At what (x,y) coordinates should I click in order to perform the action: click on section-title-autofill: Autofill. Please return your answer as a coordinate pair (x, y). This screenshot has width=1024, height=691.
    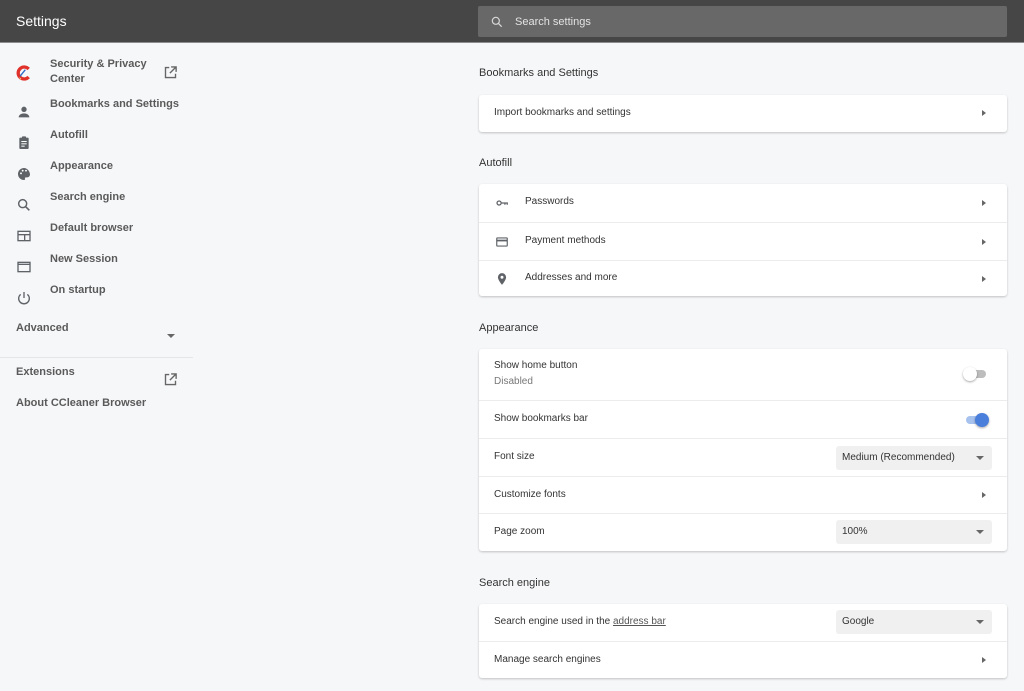
    Looking at the image, I should click on (496, 163).